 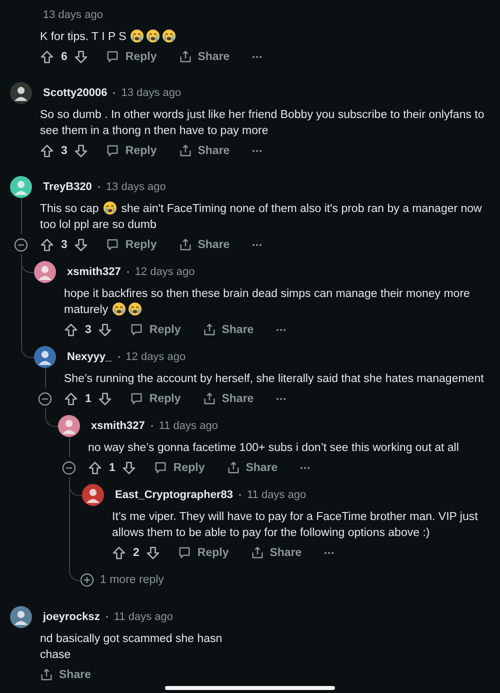 I want to click on vote-count: 6, so click(x=64, y=56).